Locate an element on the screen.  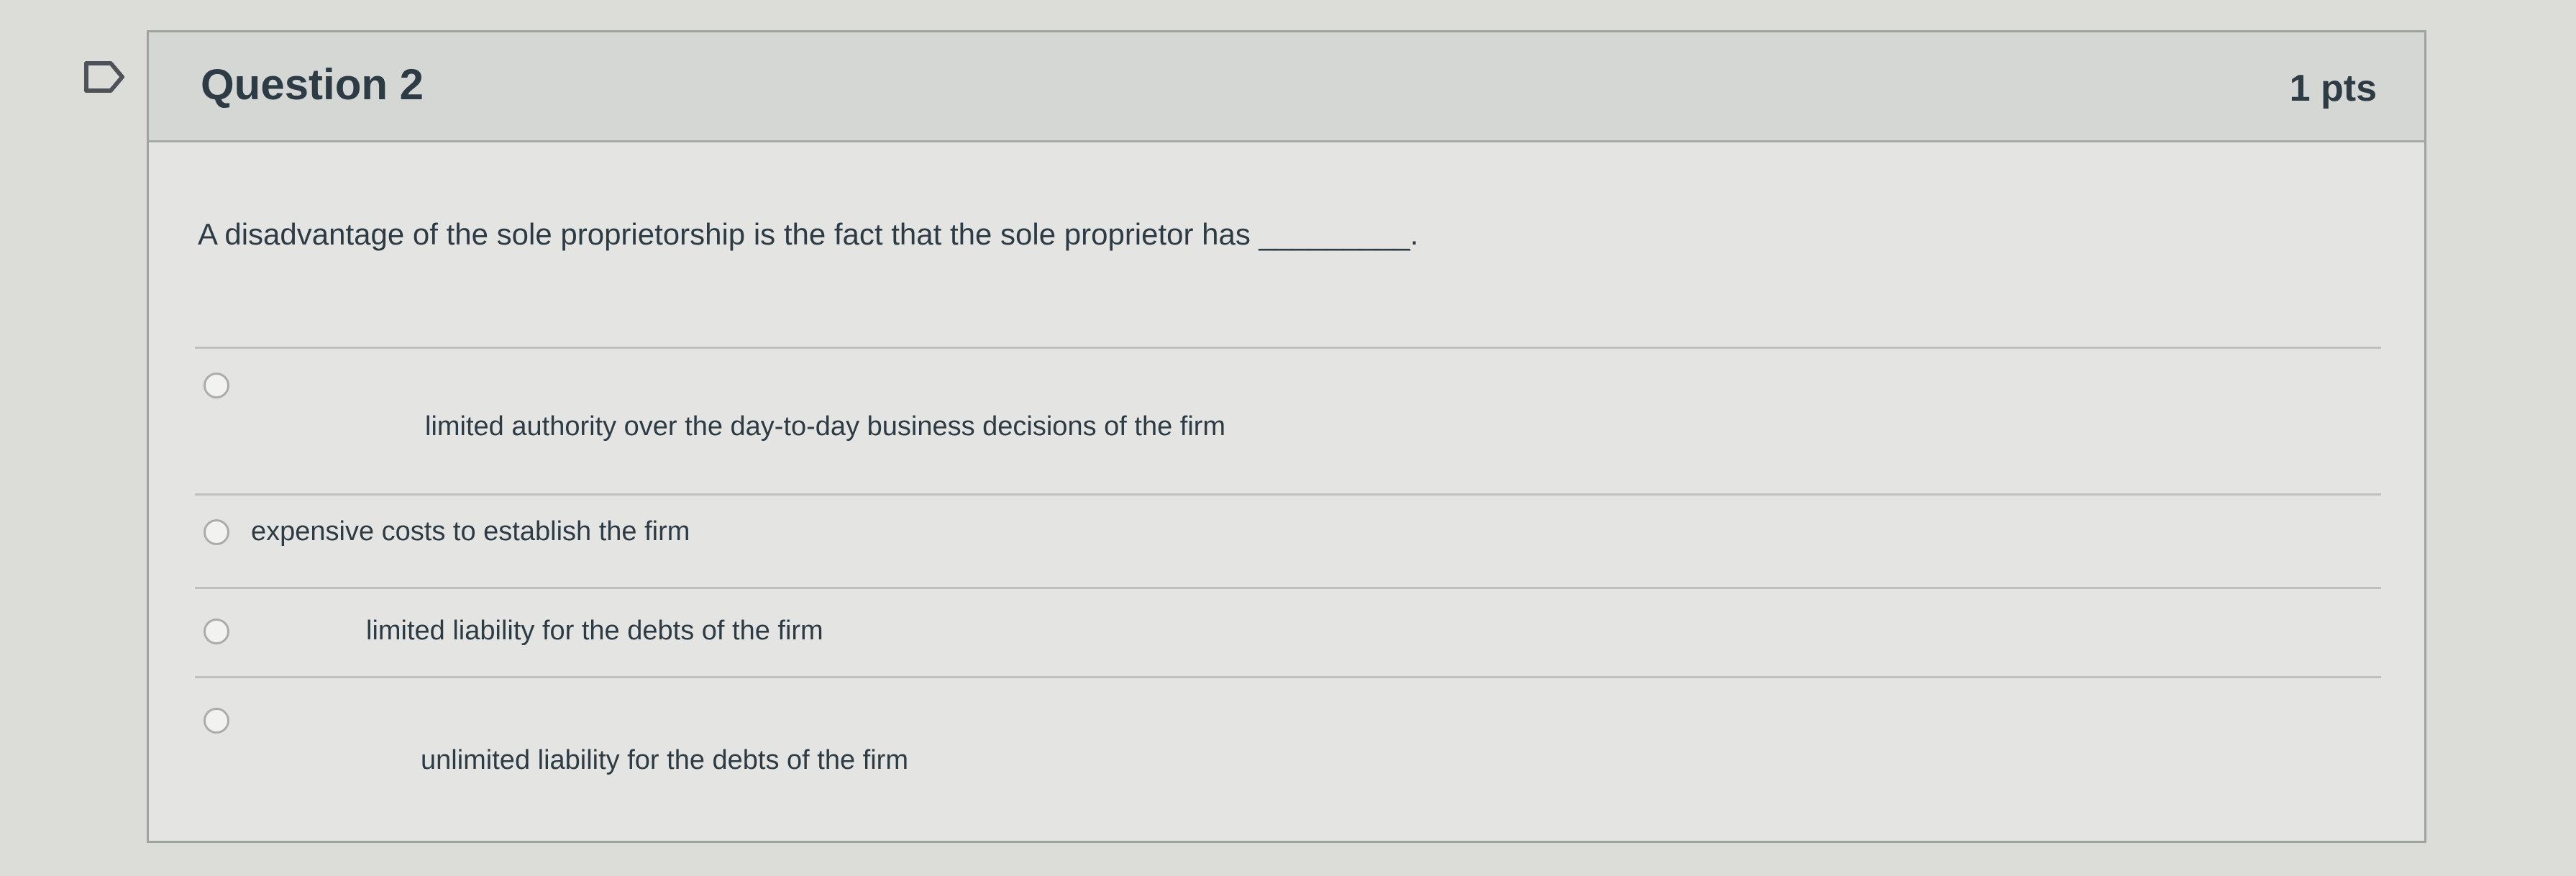
answer-option-2: expensive costs to establish the firm is located at coordinates (1285, 559).